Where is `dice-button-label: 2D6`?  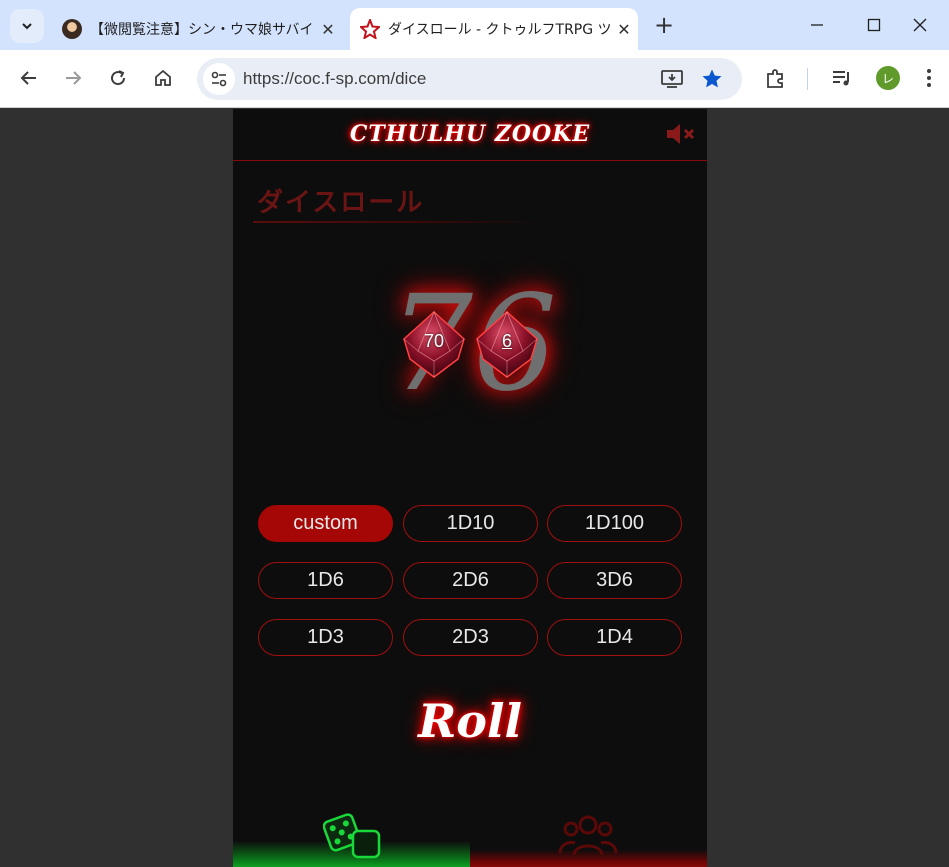 dice-button-label: 2D6 is located at coordinates (470, 580).